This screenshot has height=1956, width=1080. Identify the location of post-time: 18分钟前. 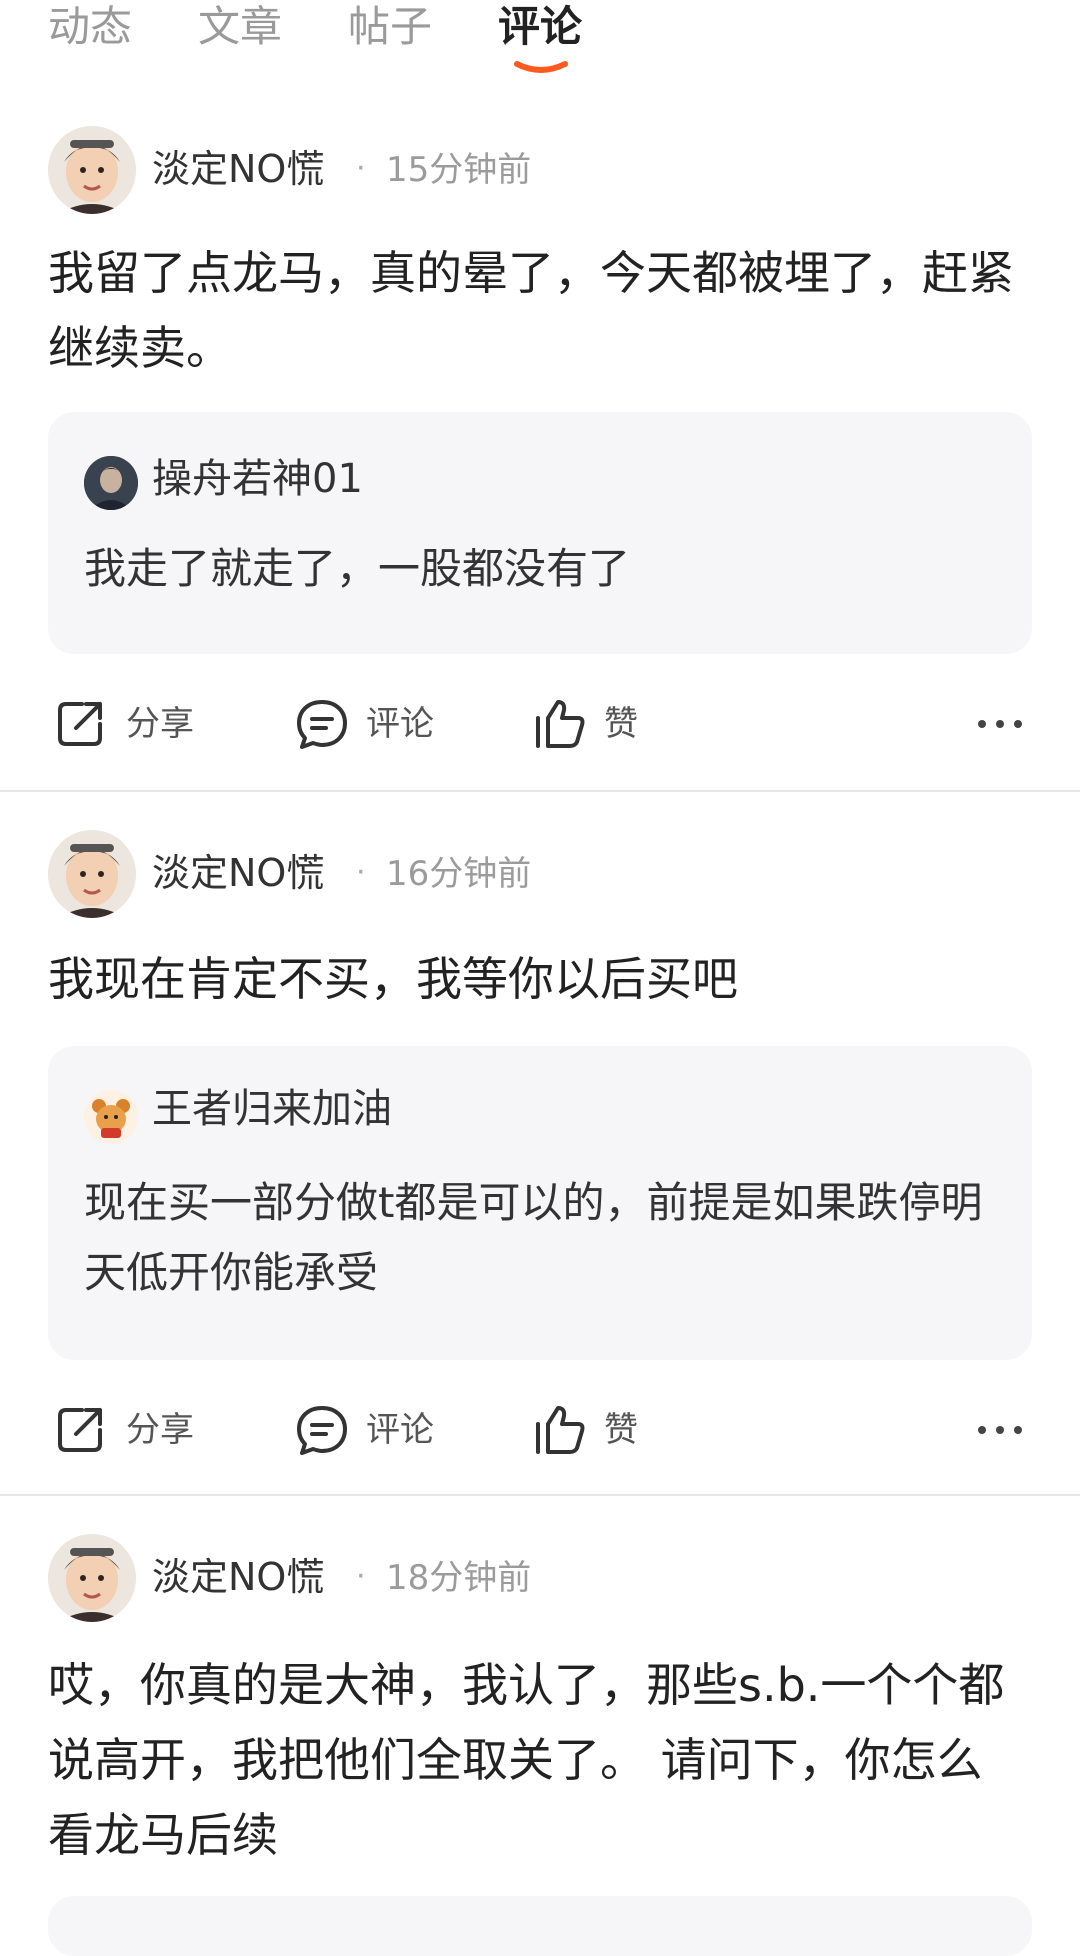
(459, 1578).